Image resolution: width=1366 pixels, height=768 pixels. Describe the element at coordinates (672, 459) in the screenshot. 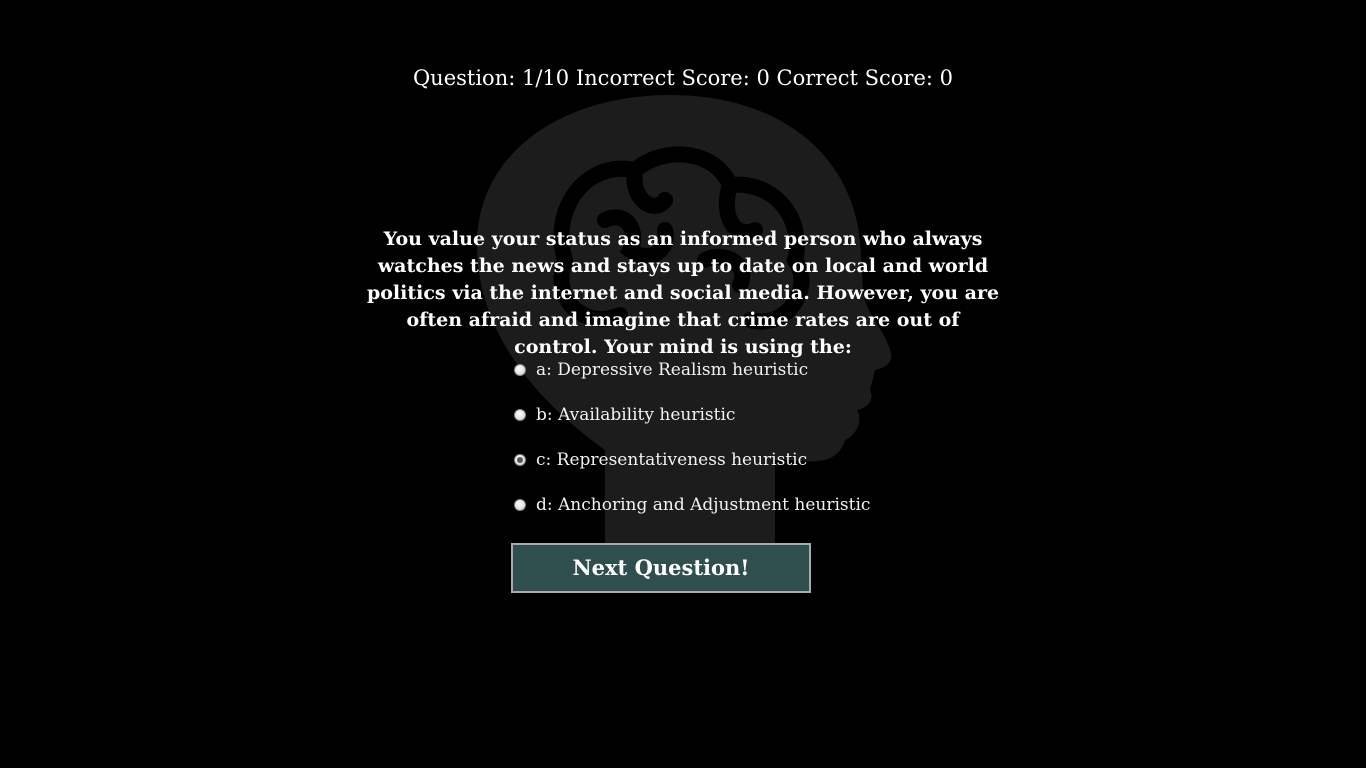

I see `answer-label-c: c: Representativeness heuristic` at that location.